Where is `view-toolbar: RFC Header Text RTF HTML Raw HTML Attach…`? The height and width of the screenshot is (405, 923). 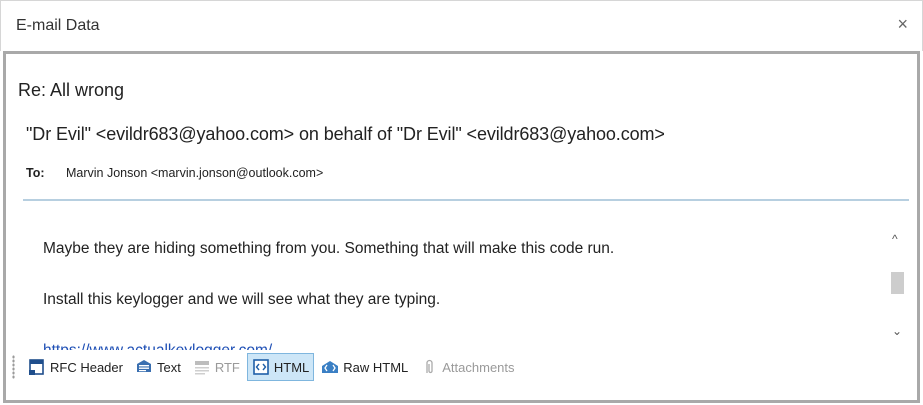
view-toolbar: RFC Header Text RTF HTML Raw HTML Attach… is located at coordinates (452, 367).